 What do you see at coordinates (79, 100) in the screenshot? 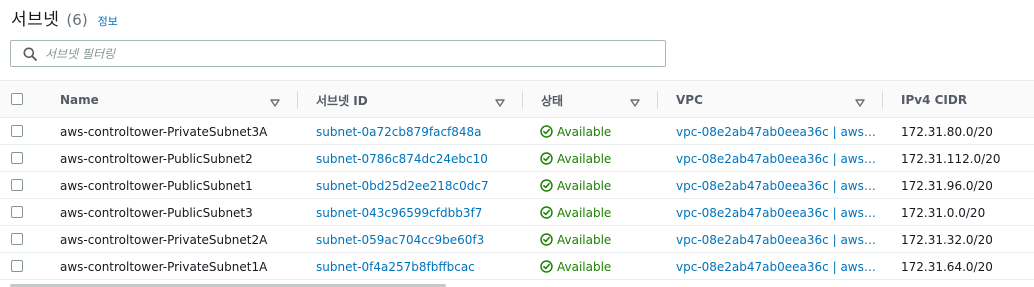
I see `column-label-name: Name` at bounding box center [79, 100].